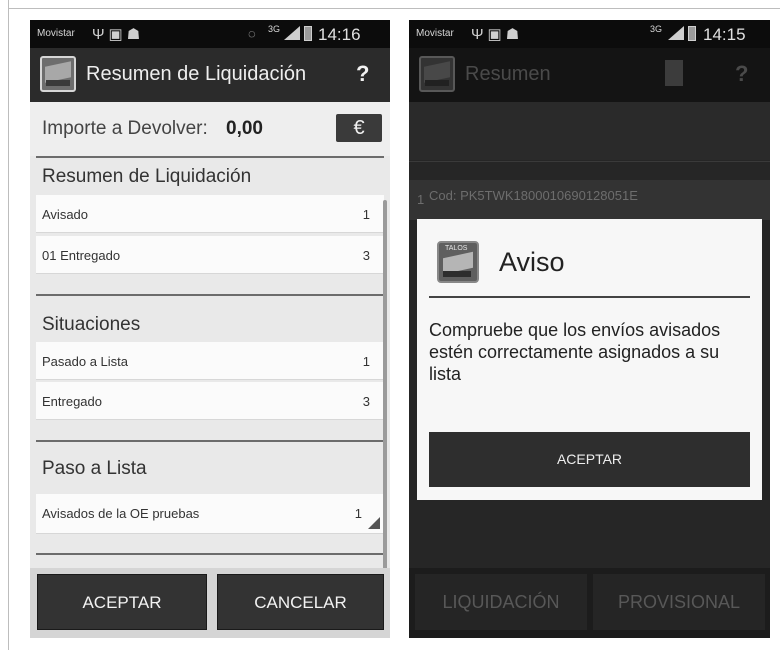 The width and height of the screenshot is (780, 650). Describe the element at coordinates (679, 602) in the screenshot. I see `provisional-button: PROVISIONAL` at that location.